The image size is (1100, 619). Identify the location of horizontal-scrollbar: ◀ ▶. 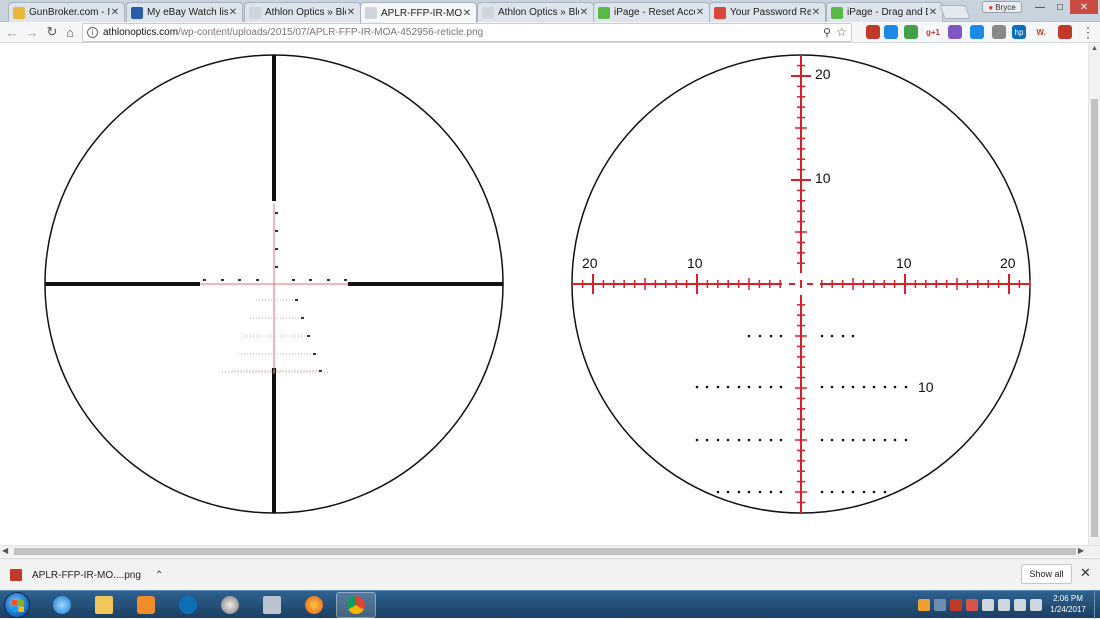
(550, 551).